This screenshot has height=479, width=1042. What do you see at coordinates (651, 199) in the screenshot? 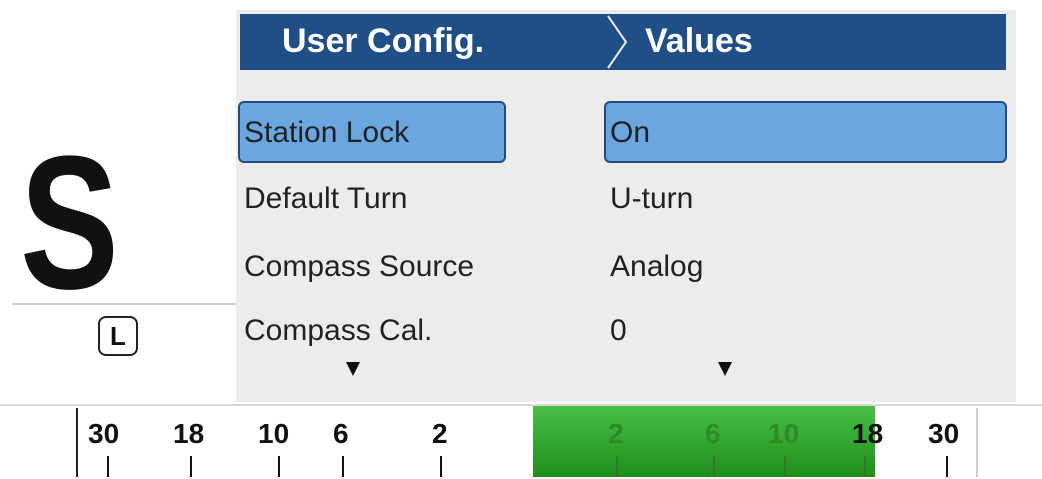
I see `value-default-turn: U-turn` at bounding box center [651, 199].